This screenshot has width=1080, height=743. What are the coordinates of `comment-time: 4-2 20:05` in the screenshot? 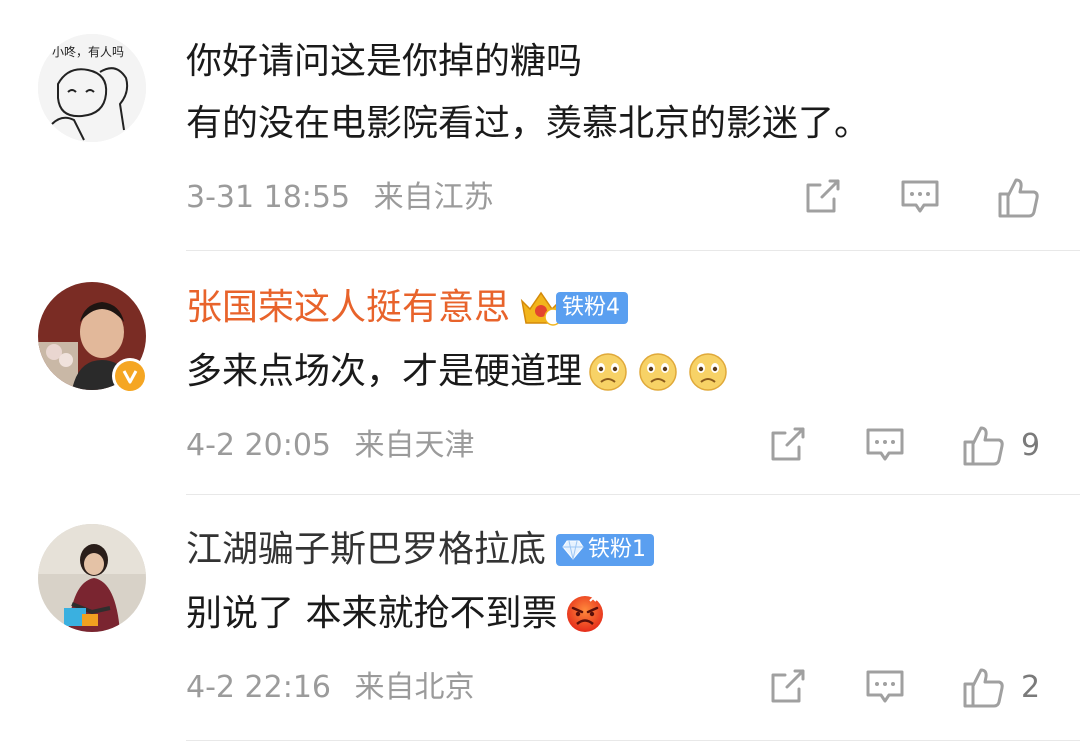 It's located at (258, 445).